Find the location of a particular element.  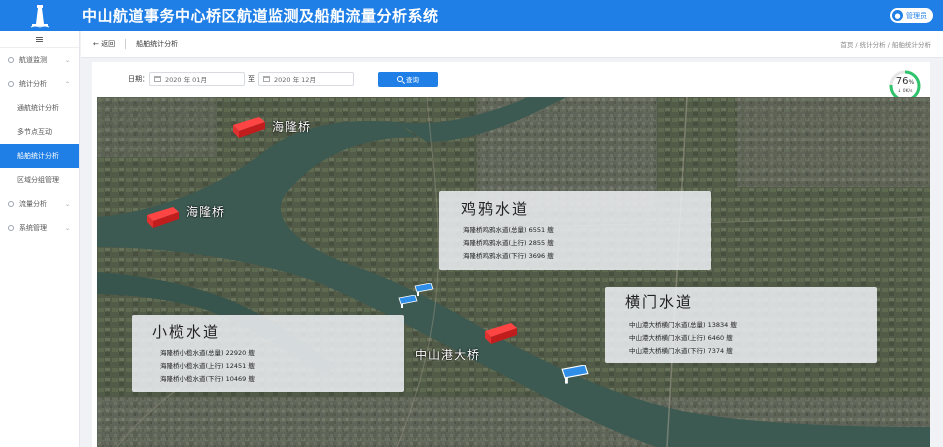

search-icon is located at coordinates (400, 79).